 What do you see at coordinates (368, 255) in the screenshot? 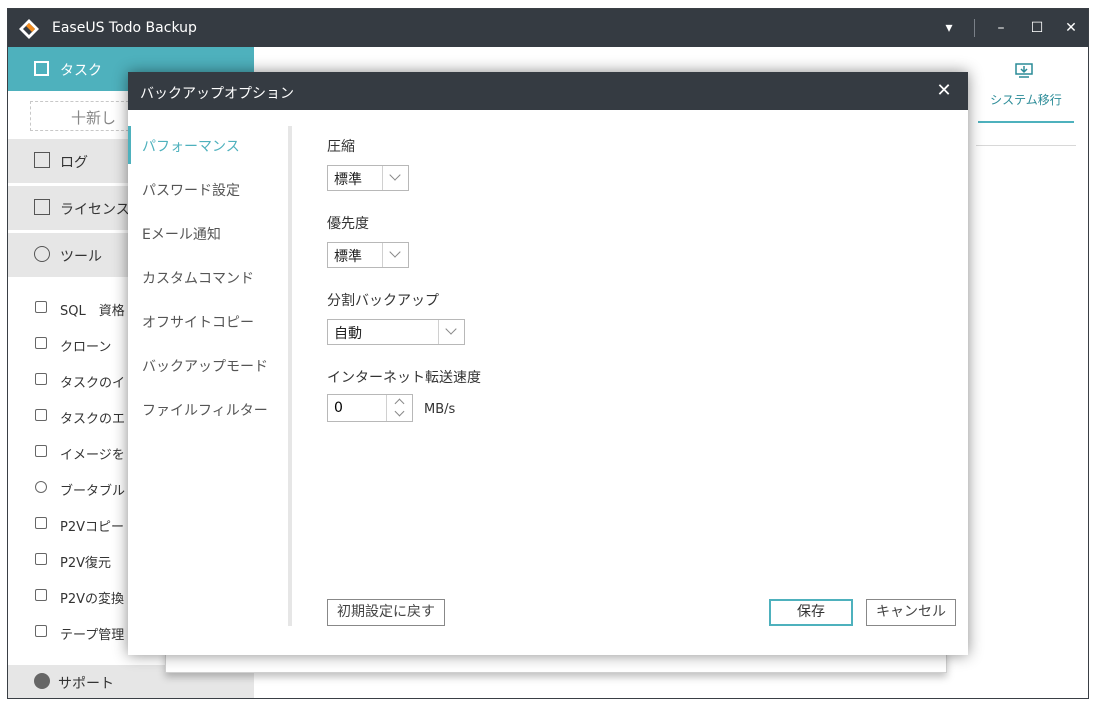
I see `priority-select: 標準` at bounding box center [368, 255].